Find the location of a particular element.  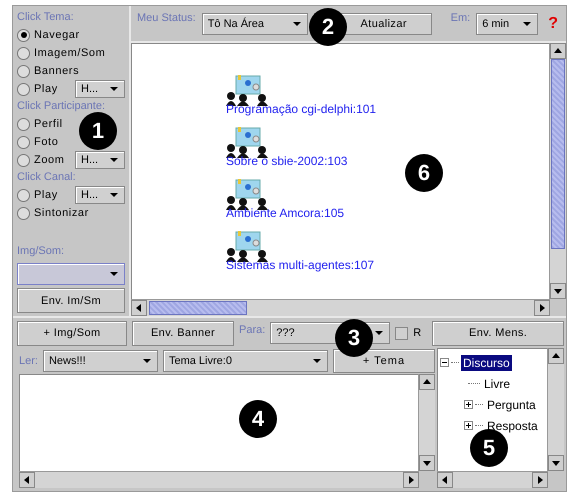

dropdown is located at coordinates (71, 274).